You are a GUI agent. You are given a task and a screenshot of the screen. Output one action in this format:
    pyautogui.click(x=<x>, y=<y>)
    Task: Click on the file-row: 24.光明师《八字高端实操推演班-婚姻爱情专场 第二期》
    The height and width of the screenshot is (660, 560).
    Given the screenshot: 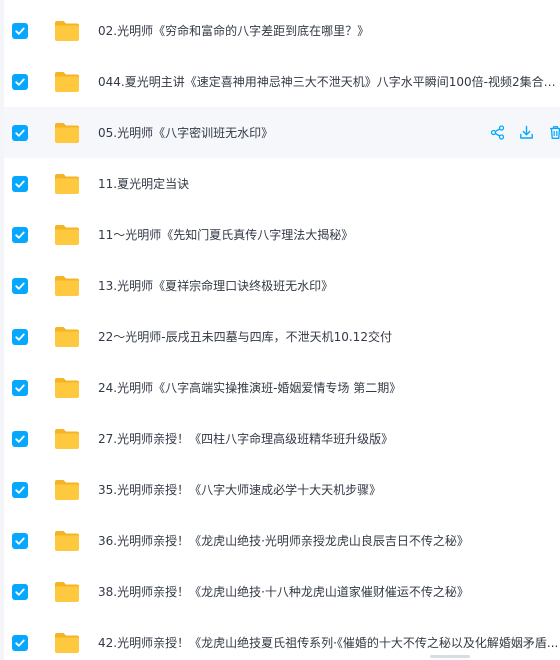 What is the action you would take?
    pyautogui.click(x=282, y=387)
    